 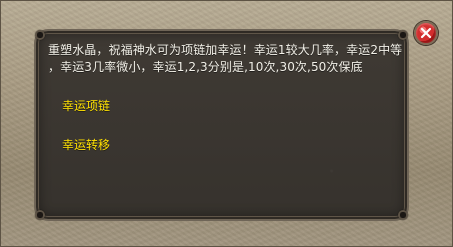 What do you see at coordinates (40, 215) in the screenshot?
I see `panel-corner-bottom-left` at bounding box center [40, 215].